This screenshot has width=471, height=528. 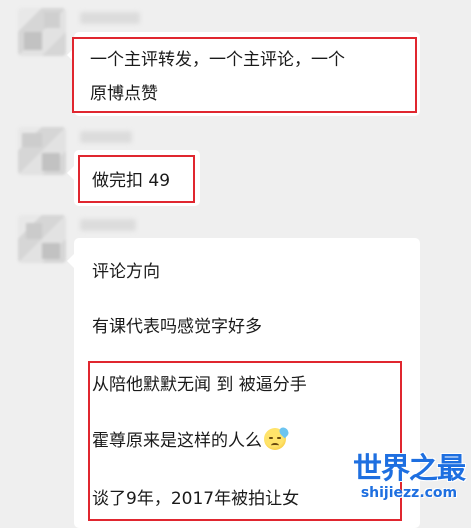 What do you see at coordinates (409, 493) in the screenshot?
I see `watermark-subtitle: shijiezz.com` at bounding box center [409, 493].